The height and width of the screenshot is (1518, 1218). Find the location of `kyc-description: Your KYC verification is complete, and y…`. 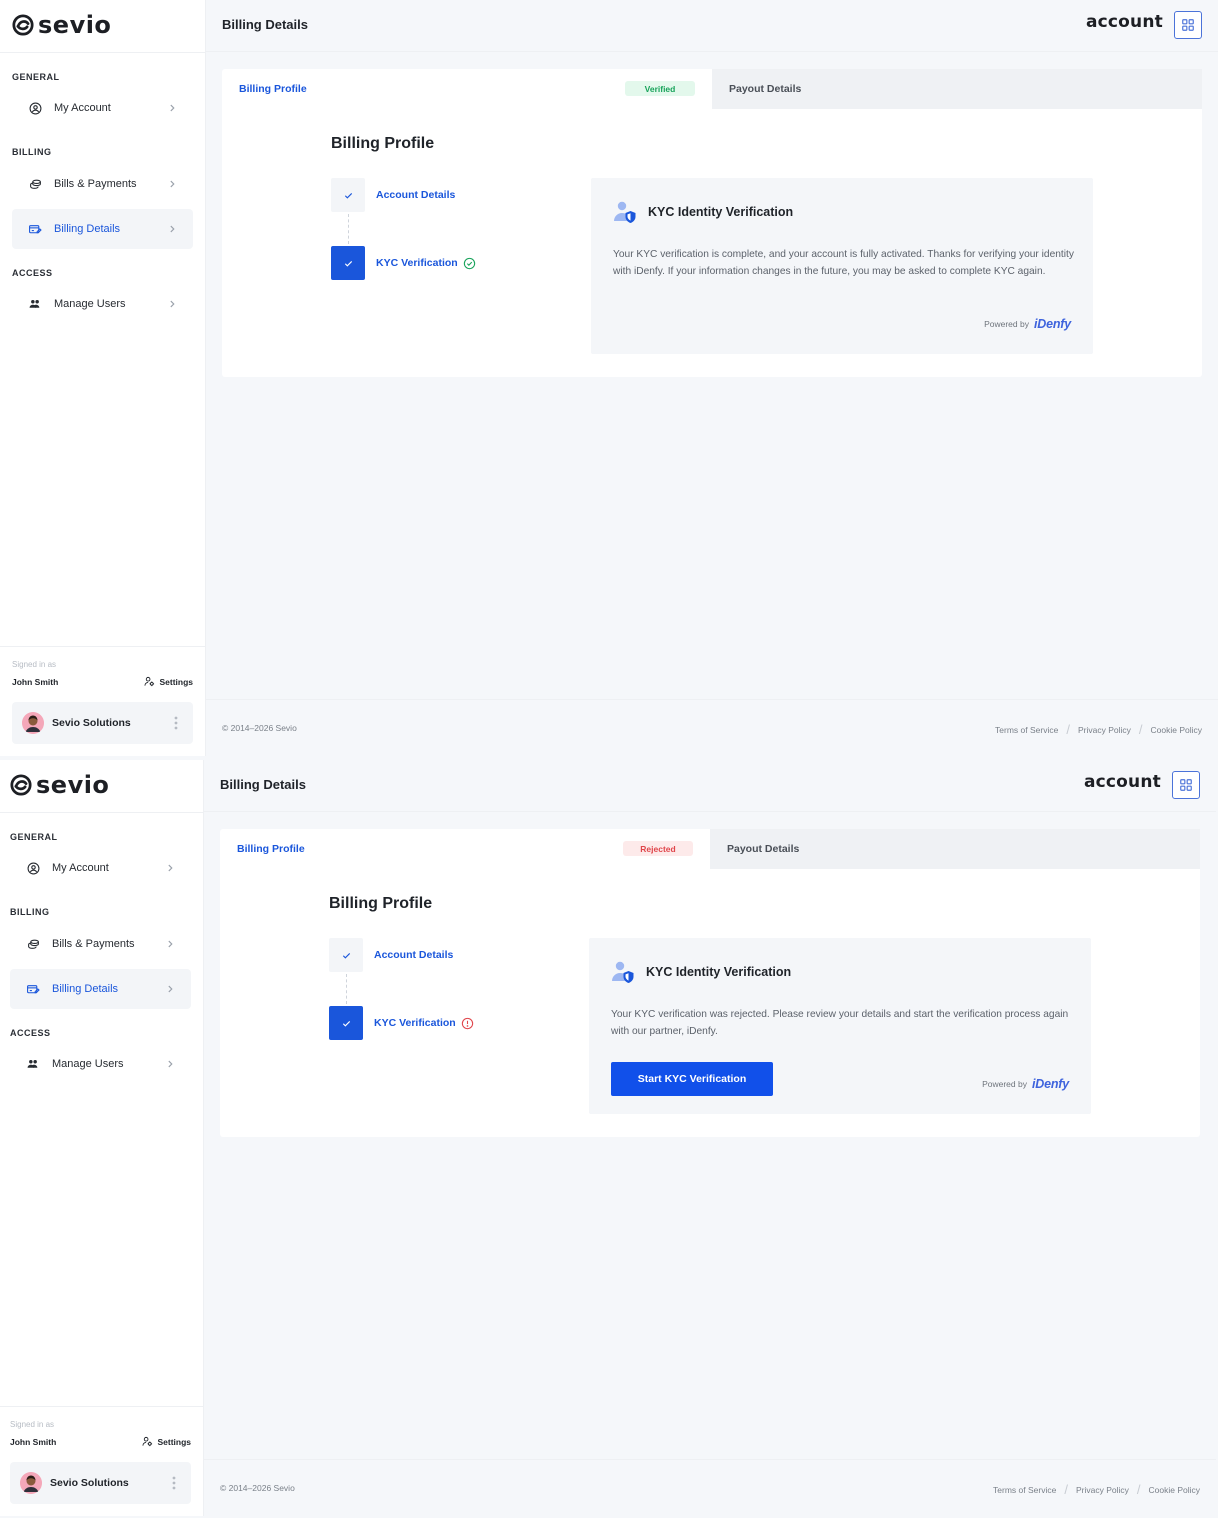

kyc-description: Your KYC verification is complete, and y… is located at coordinates (843, 263).